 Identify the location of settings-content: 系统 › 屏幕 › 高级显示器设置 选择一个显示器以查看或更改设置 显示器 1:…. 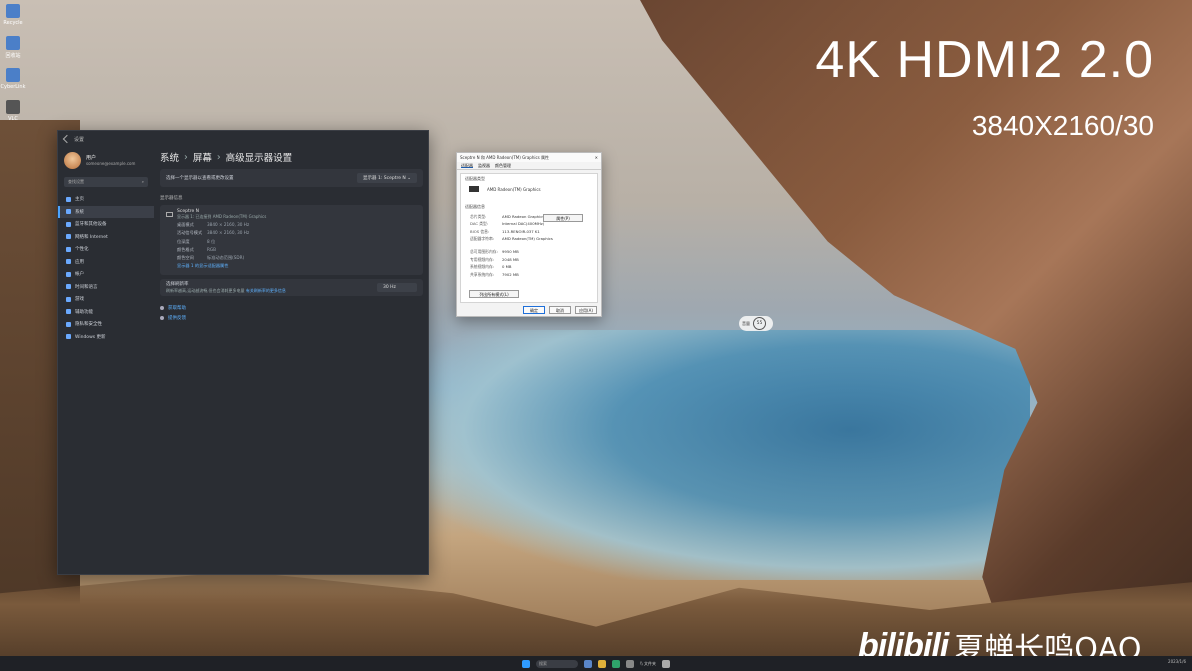
(291, 361).